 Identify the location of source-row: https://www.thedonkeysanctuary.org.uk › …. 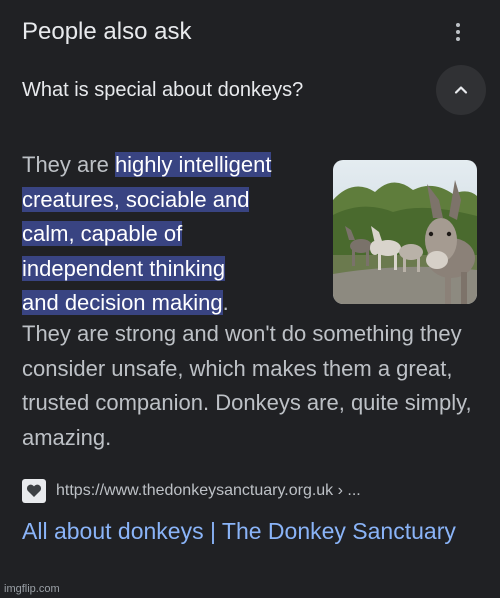
(191, 491).